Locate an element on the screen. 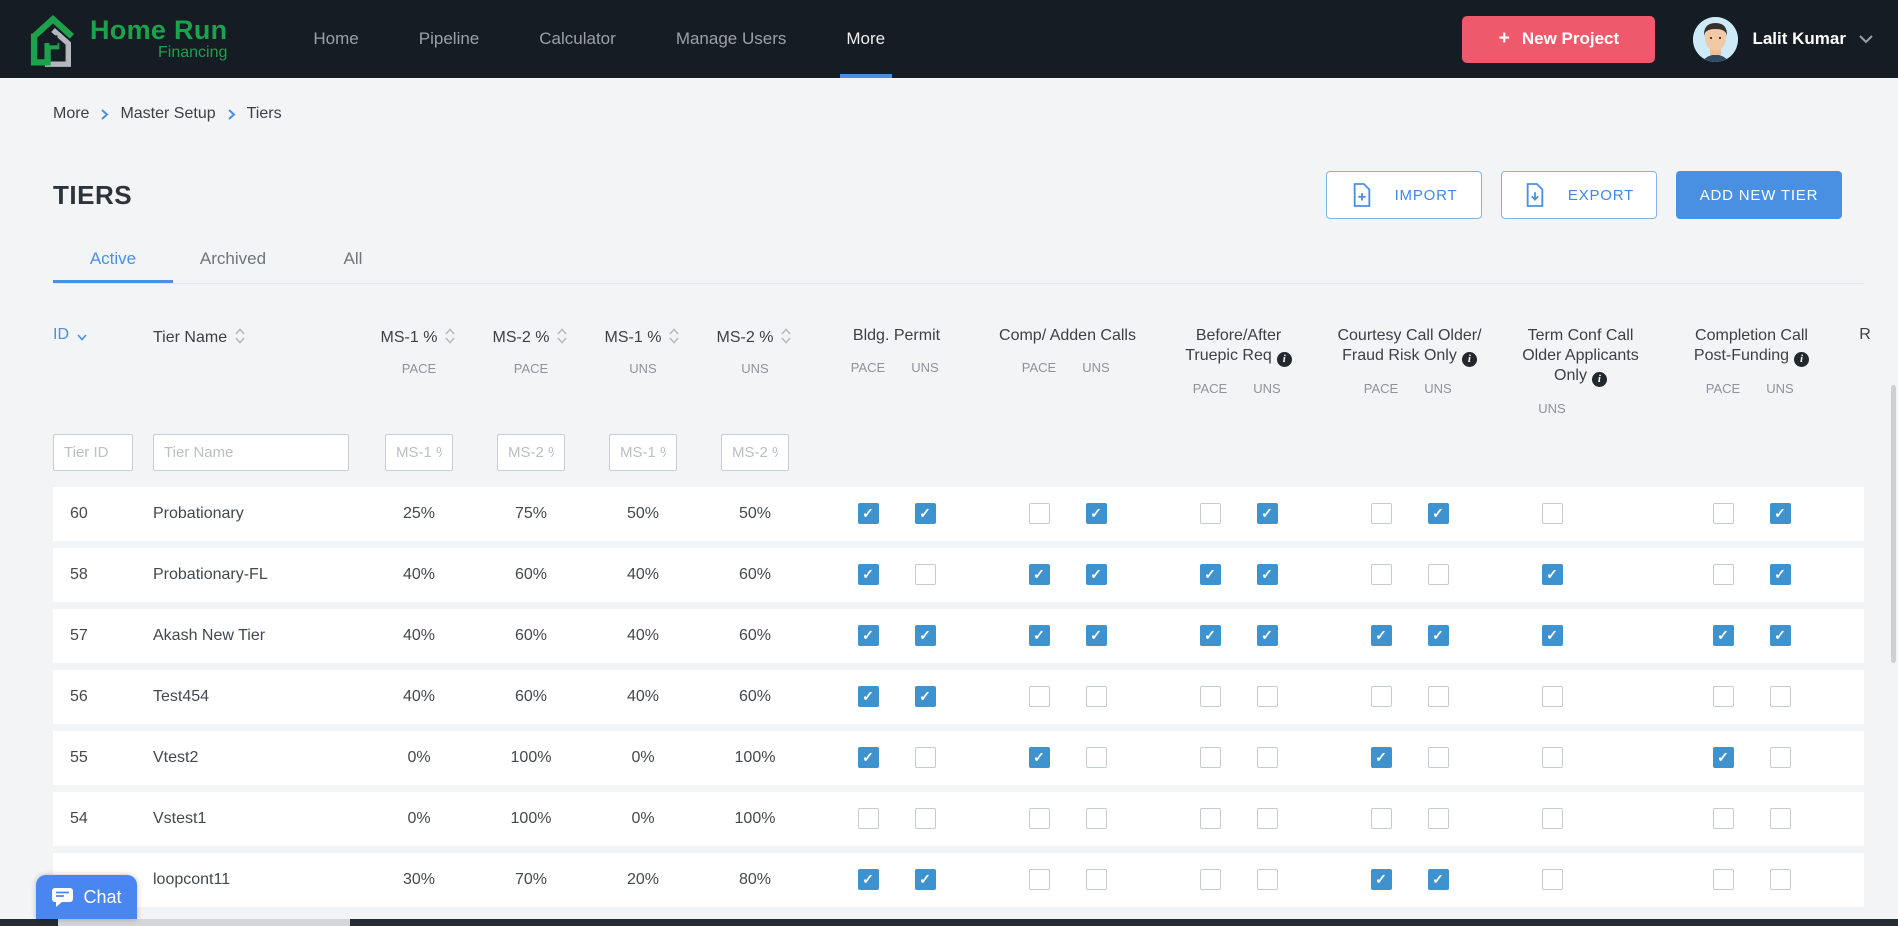  column-header-id: ID is located at coordinates (103, 335).